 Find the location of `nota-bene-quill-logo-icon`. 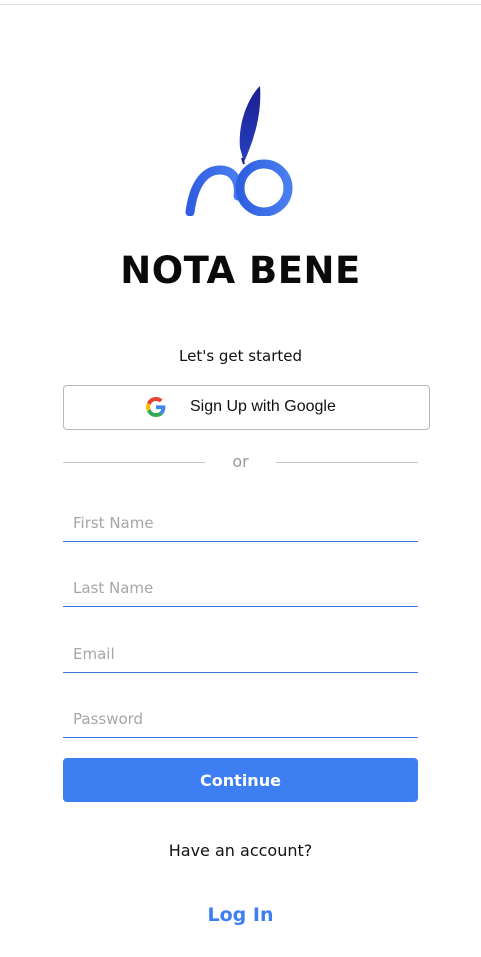

nota-bene-quill-logo-icon is located at coordinates (239, 151).